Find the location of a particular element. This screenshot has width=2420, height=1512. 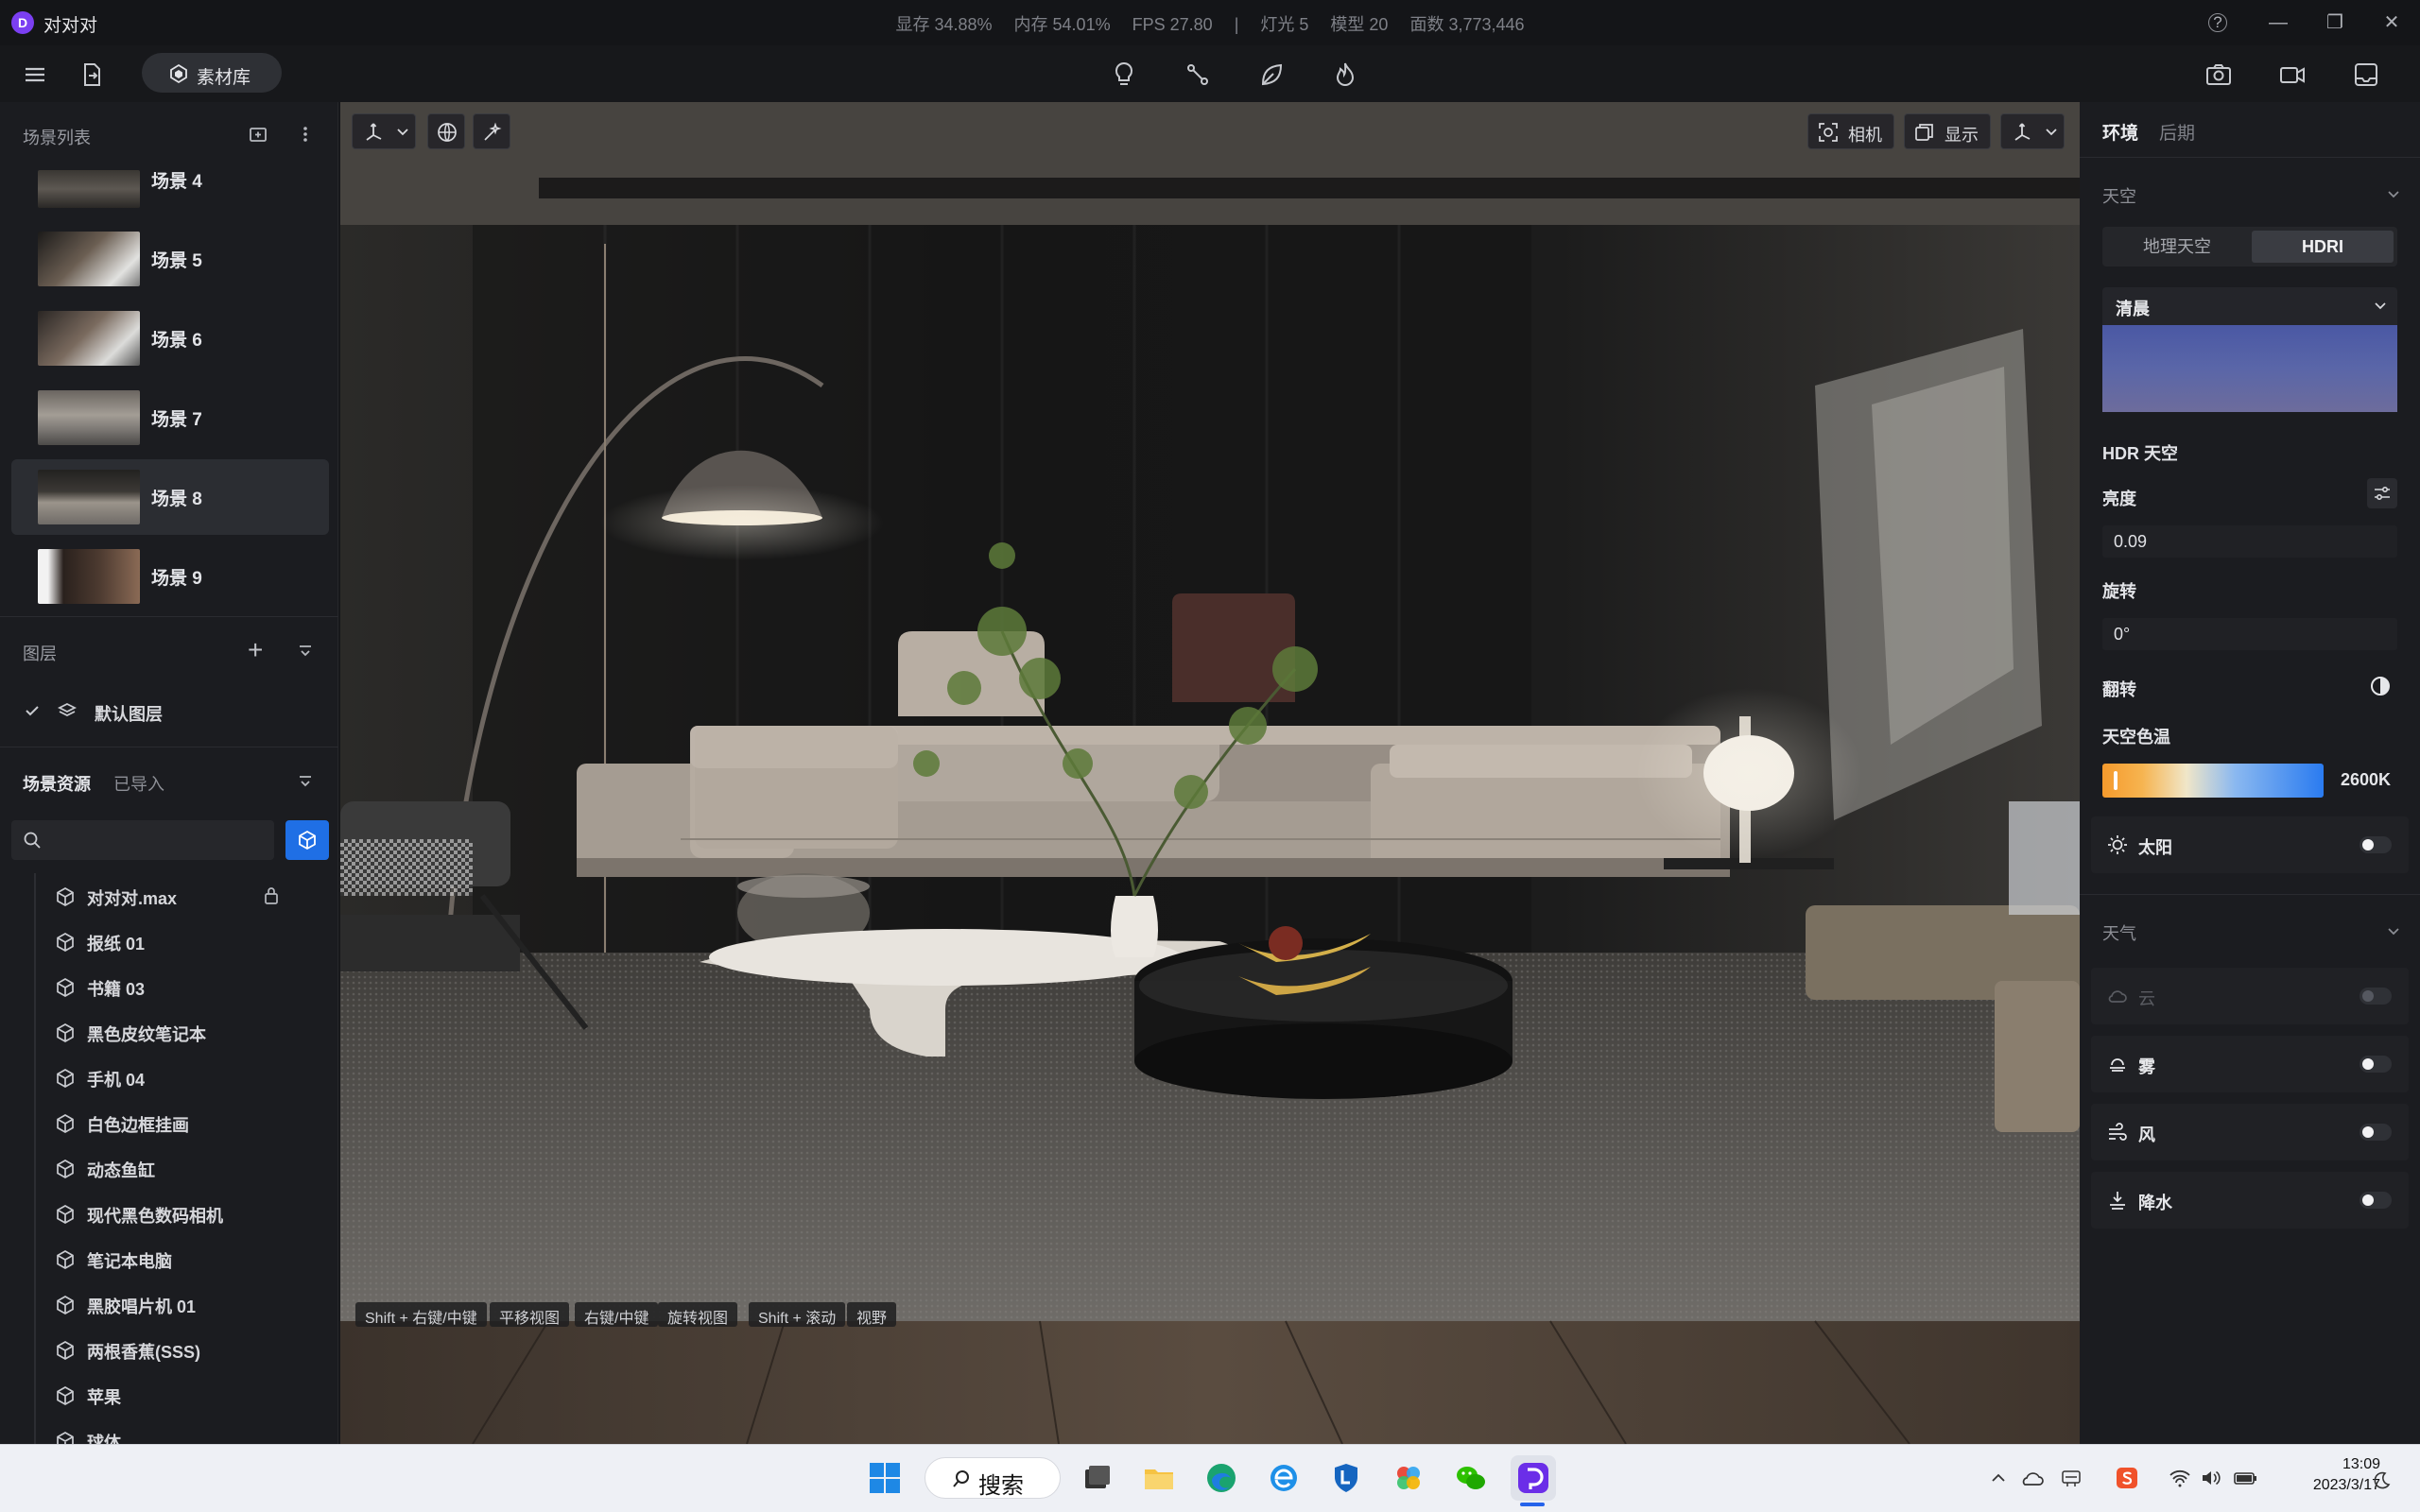

battery-icon is located at coordinates (2246, 1478).